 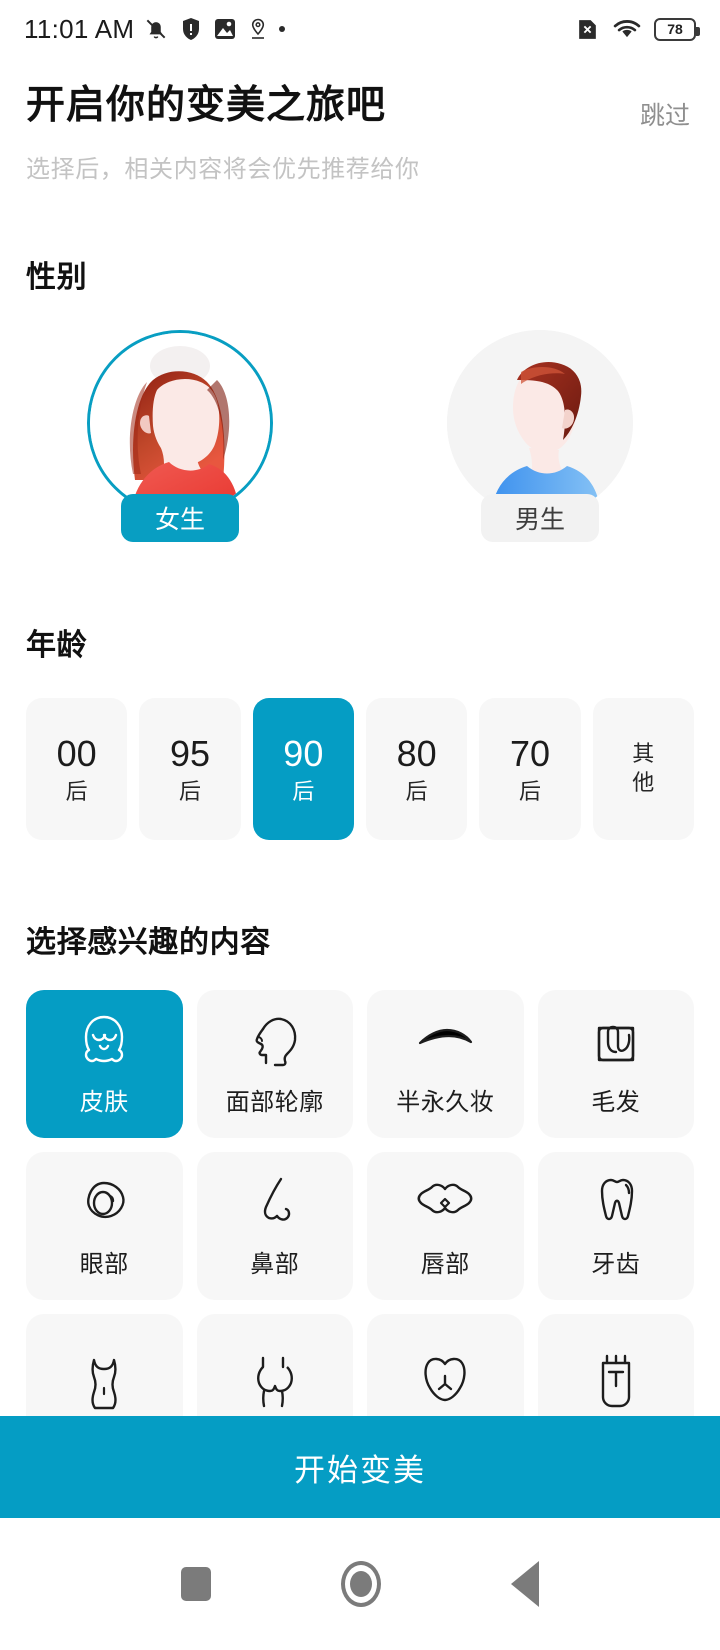 I want to click on eyebrow-icon, so click(x=445, y=1041).